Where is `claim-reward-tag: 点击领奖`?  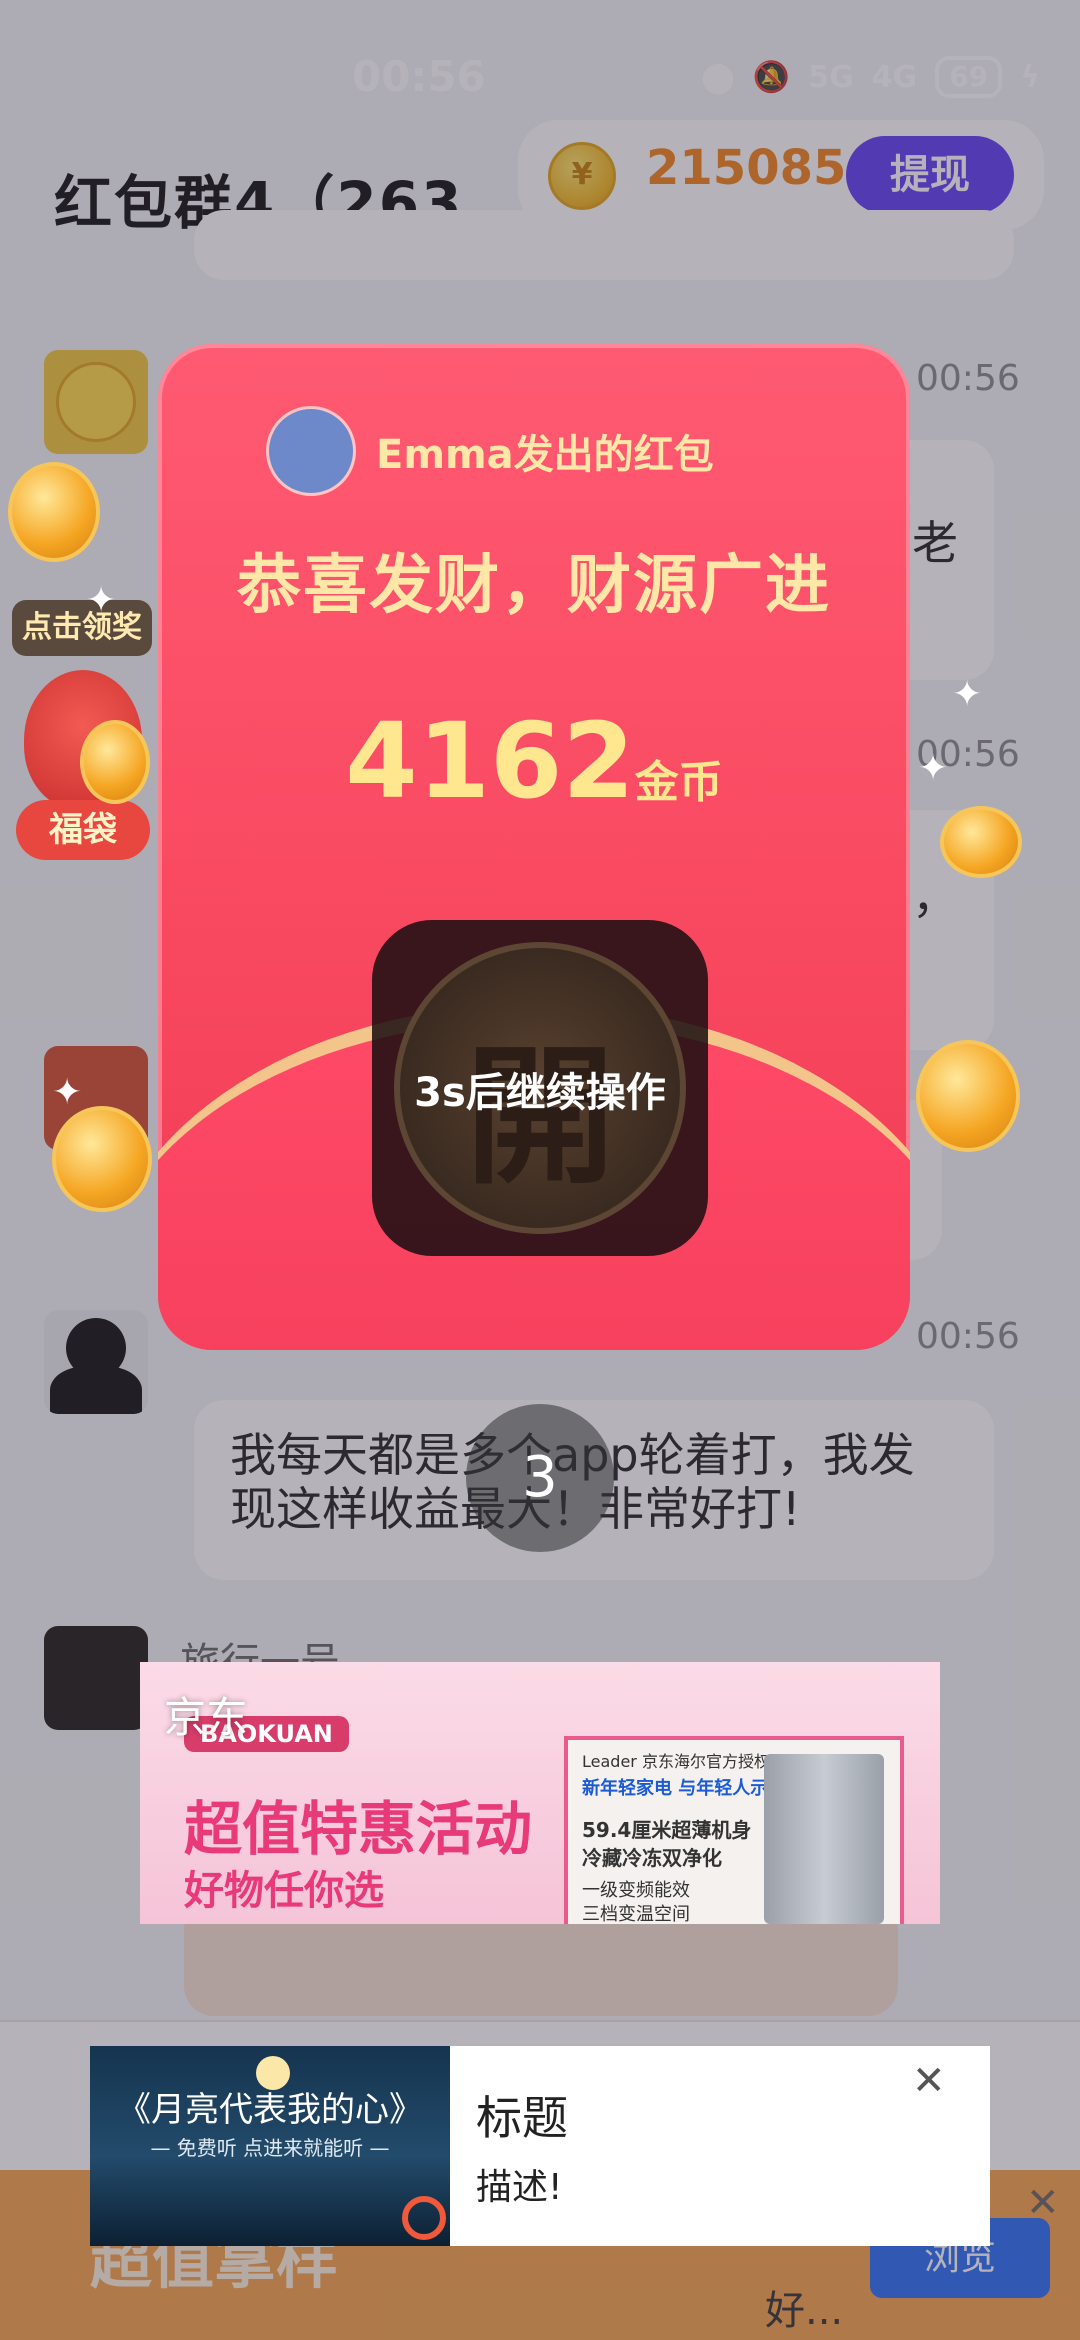 claim-reward-tag: 点击领奖 is located at coordinates (82, 628).